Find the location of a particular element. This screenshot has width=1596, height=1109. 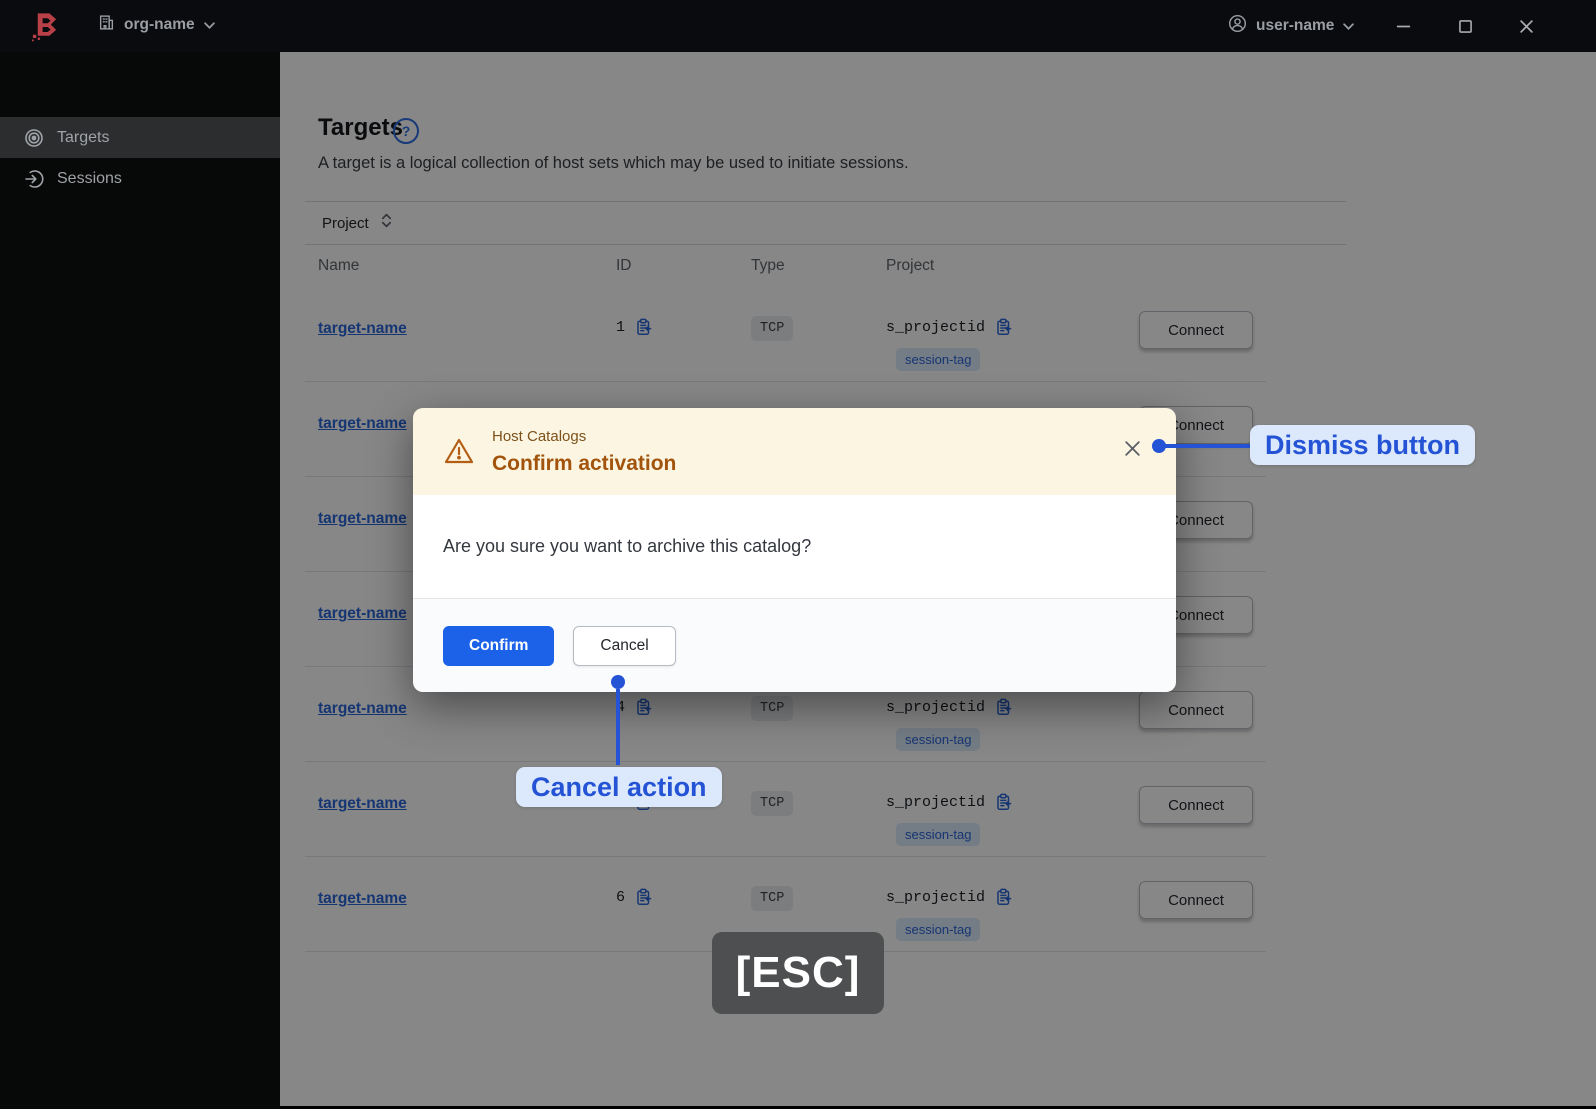

sidebar-item-targets: Targets is located at coordinates (140, 137).